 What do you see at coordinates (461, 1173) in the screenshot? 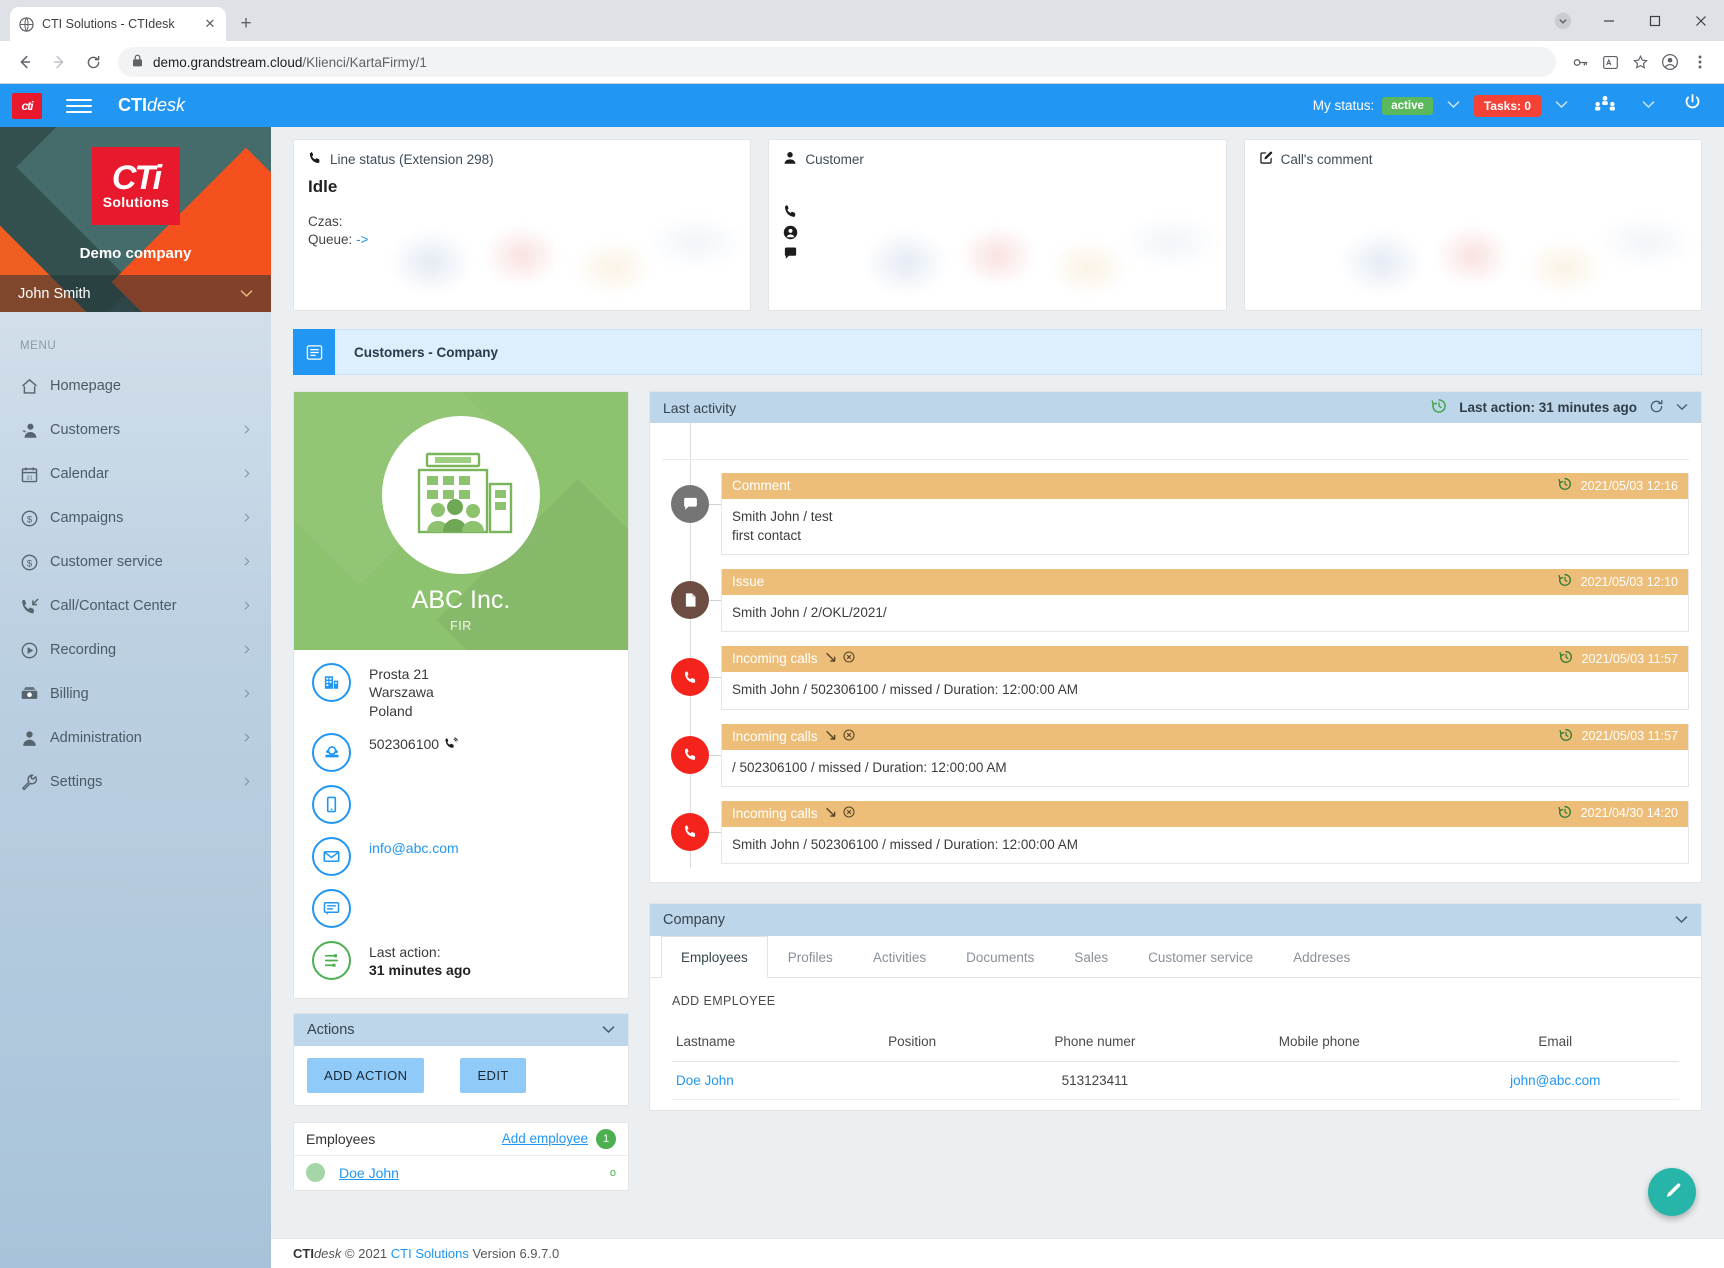
I see `list-item: Doe John o` at bounding box center [461, 1173].